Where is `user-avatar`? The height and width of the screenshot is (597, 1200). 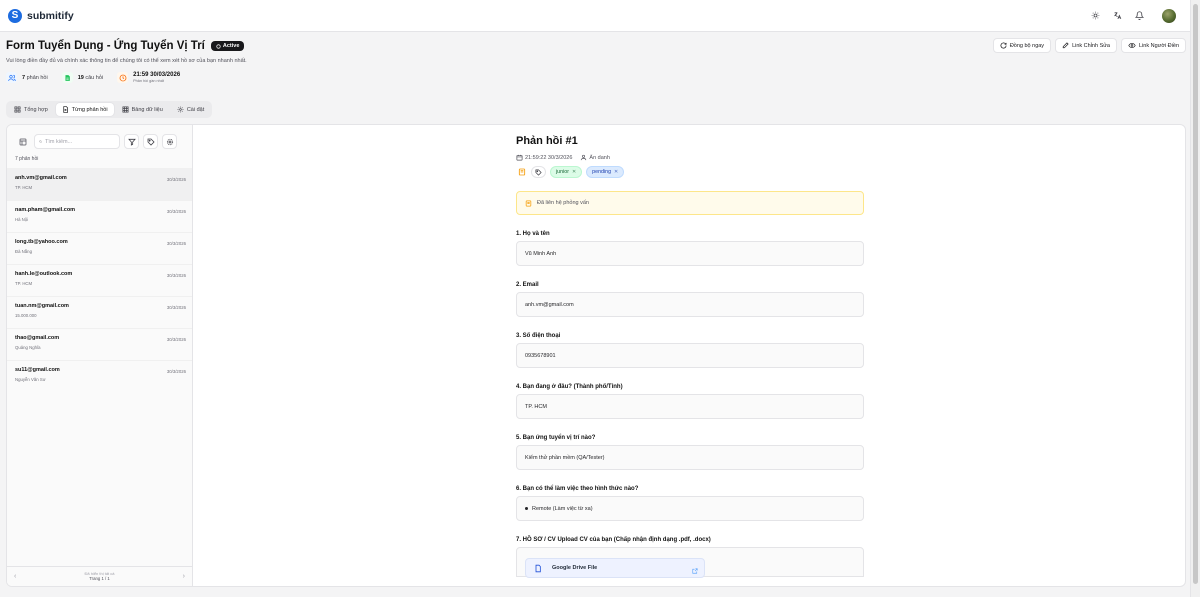
user-avatar is located at coordinates (1169, 15).